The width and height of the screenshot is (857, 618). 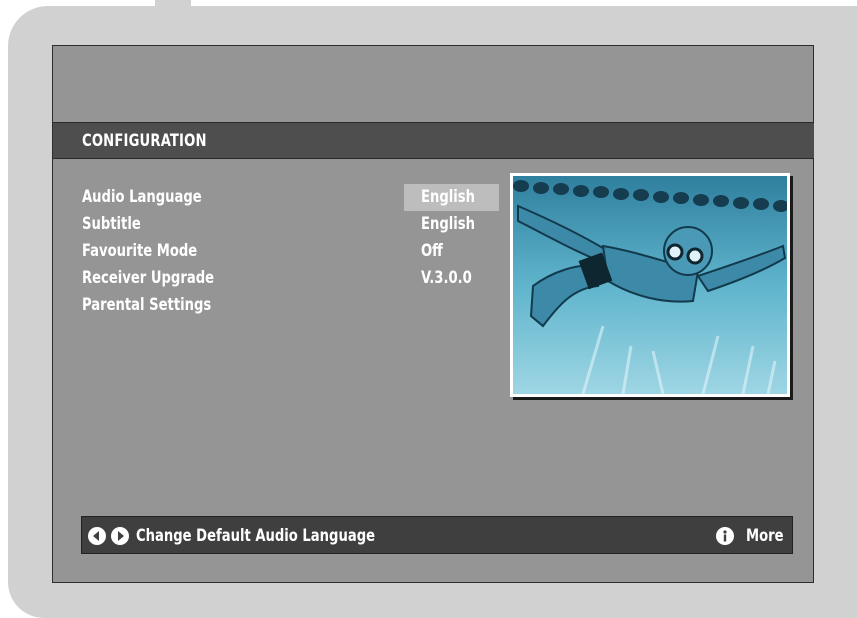 I want to click on more-label: More, so click(x=765, y=536).